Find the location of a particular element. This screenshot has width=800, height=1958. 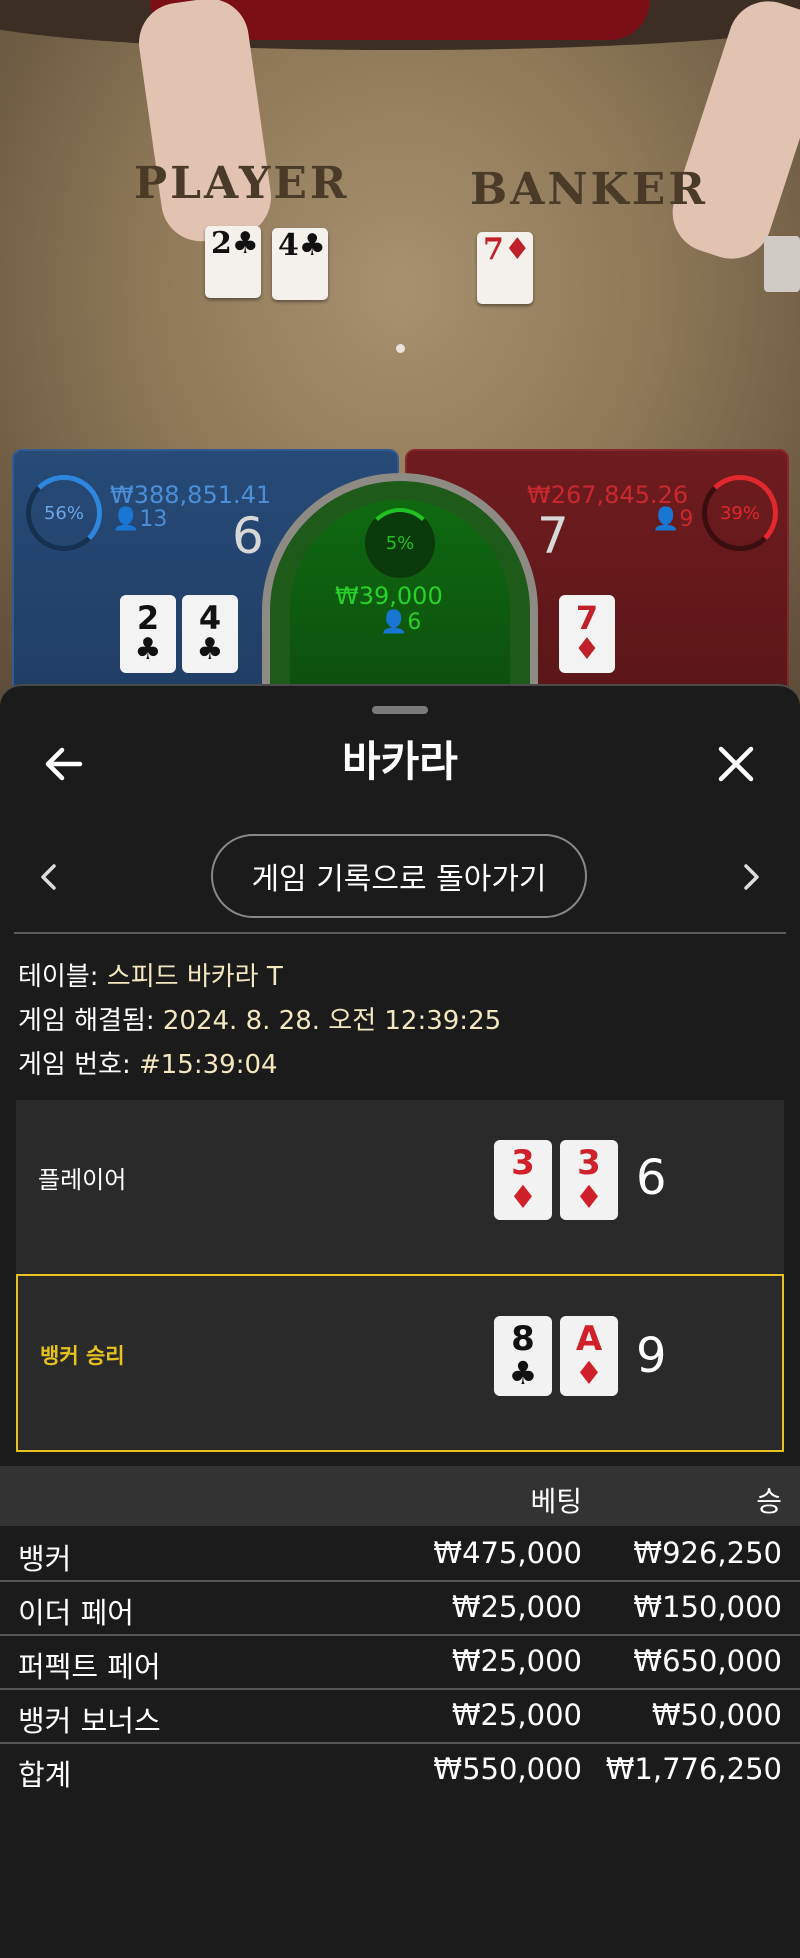

banker-percent-ring: 39% is located at coordinates (740, 513).